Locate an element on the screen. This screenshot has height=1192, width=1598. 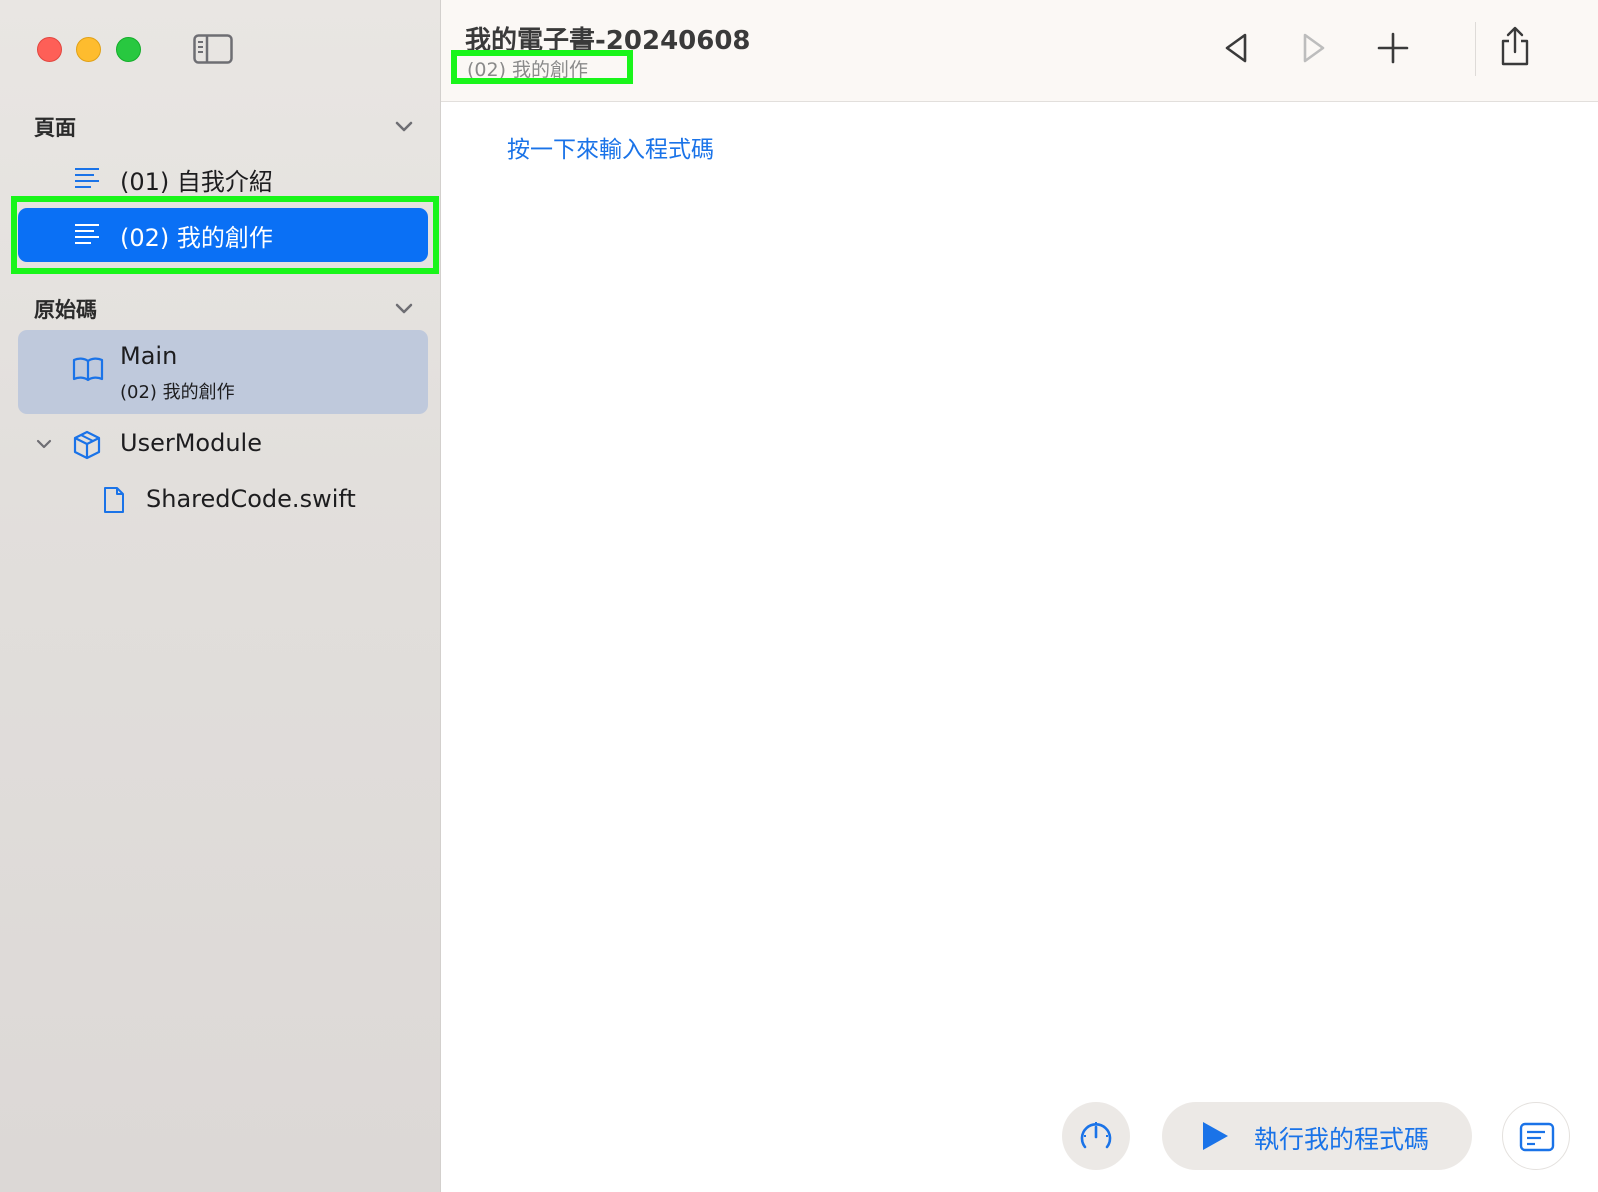
sidebar-item-sharedcode: SharedCode.swift is located at coordinates (220, 500).